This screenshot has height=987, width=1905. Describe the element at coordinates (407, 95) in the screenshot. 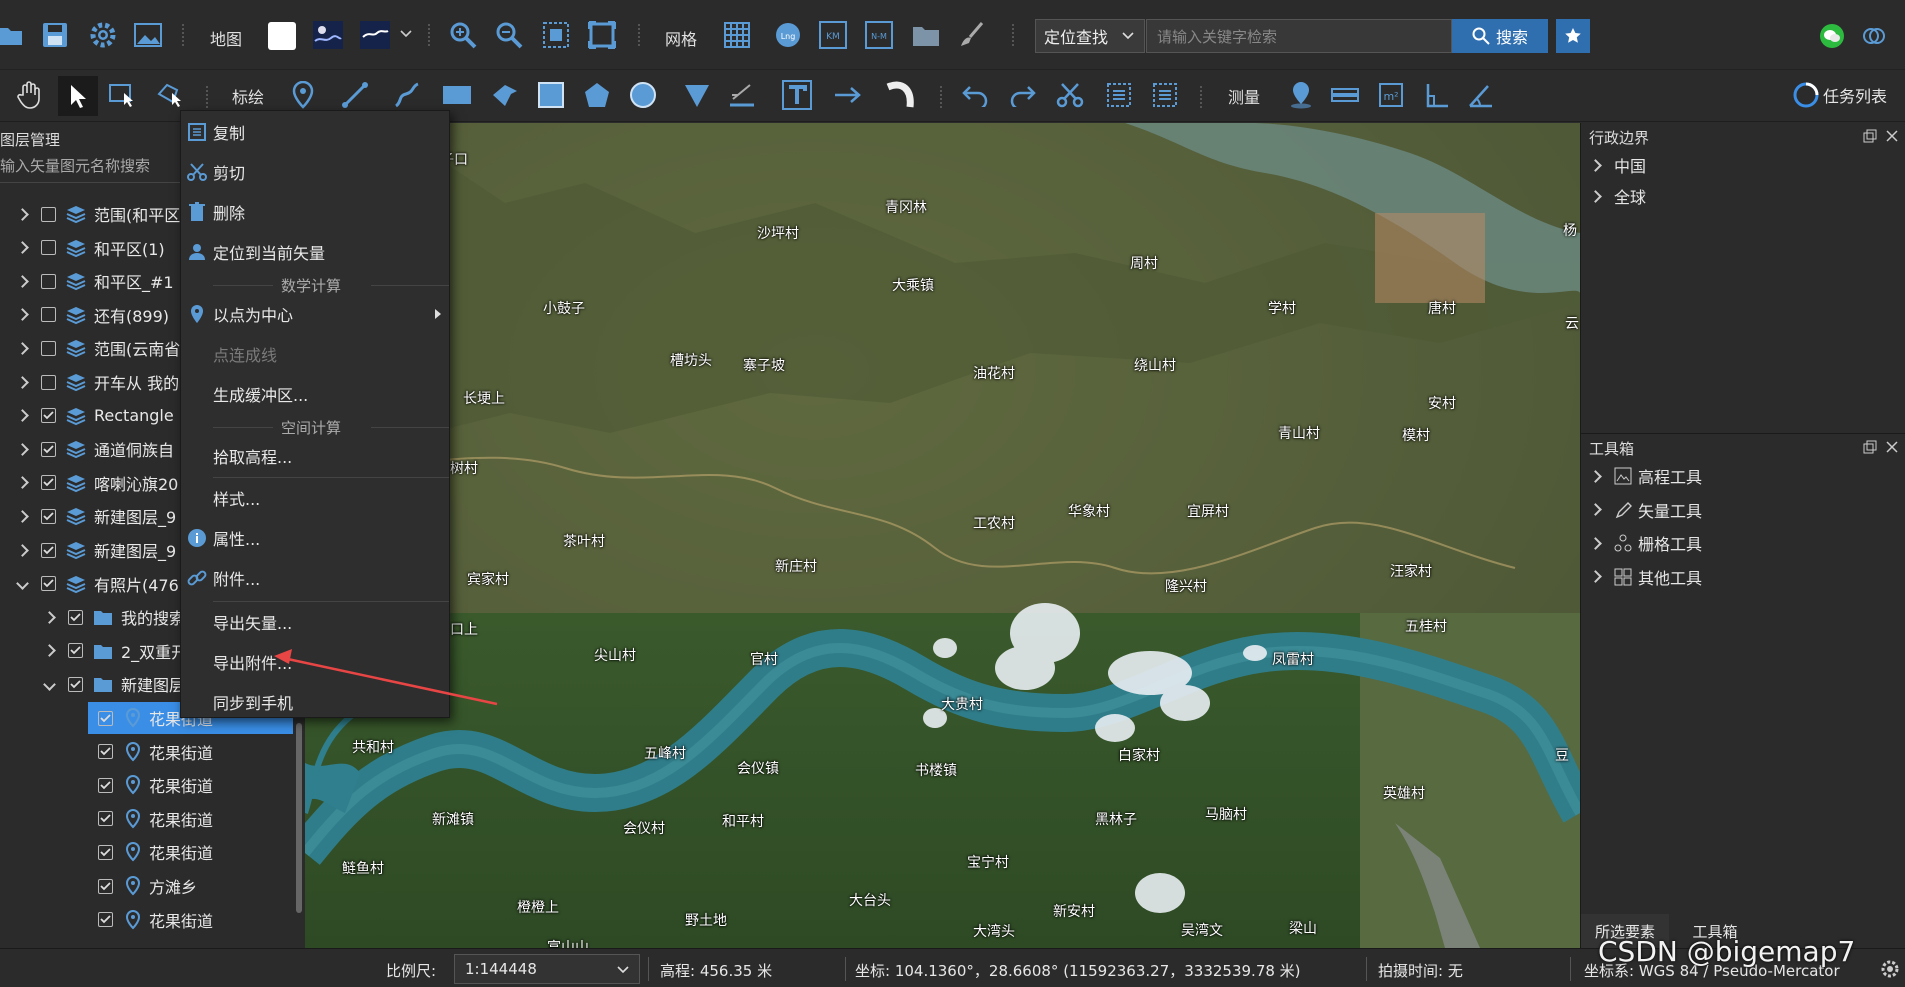

I see `freehand-line-icon` at that location.